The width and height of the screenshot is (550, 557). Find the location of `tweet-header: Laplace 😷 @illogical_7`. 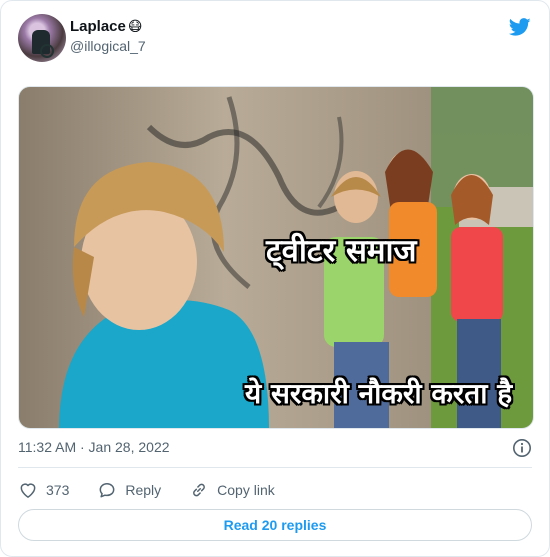

tweet-header: Laplace 😷 @illogical_7 is located at coordinates (275, 39).